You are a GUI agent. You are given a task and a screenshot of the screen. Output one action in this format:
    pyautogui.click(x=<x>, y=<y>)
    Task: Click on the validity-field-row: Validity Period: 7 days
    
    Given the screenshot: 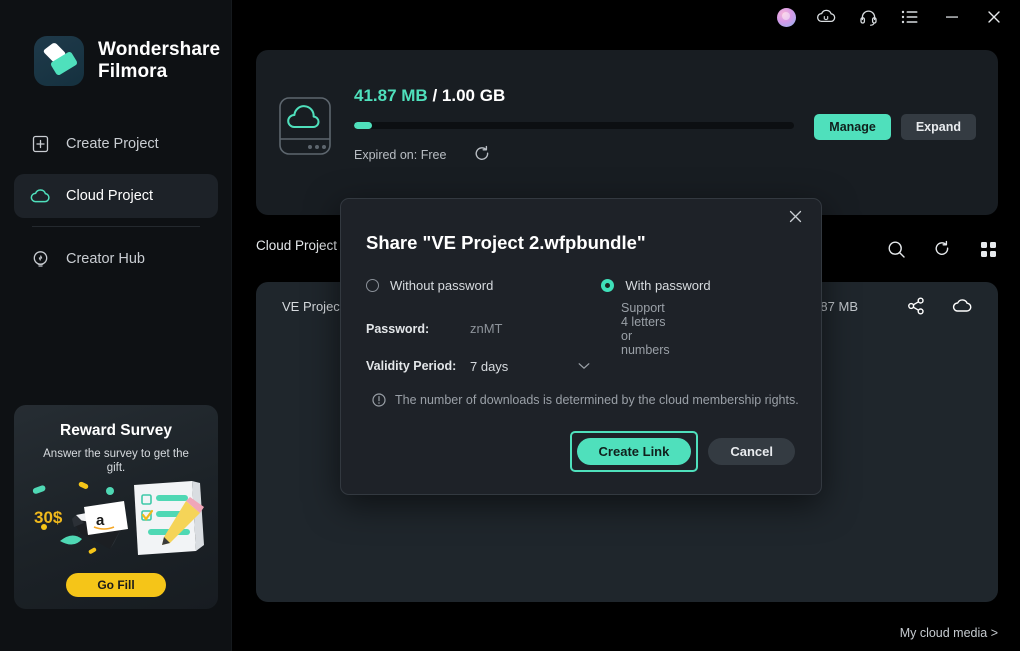 What is the action you would take?
    pyautogui.click(x=478, y=366)
    